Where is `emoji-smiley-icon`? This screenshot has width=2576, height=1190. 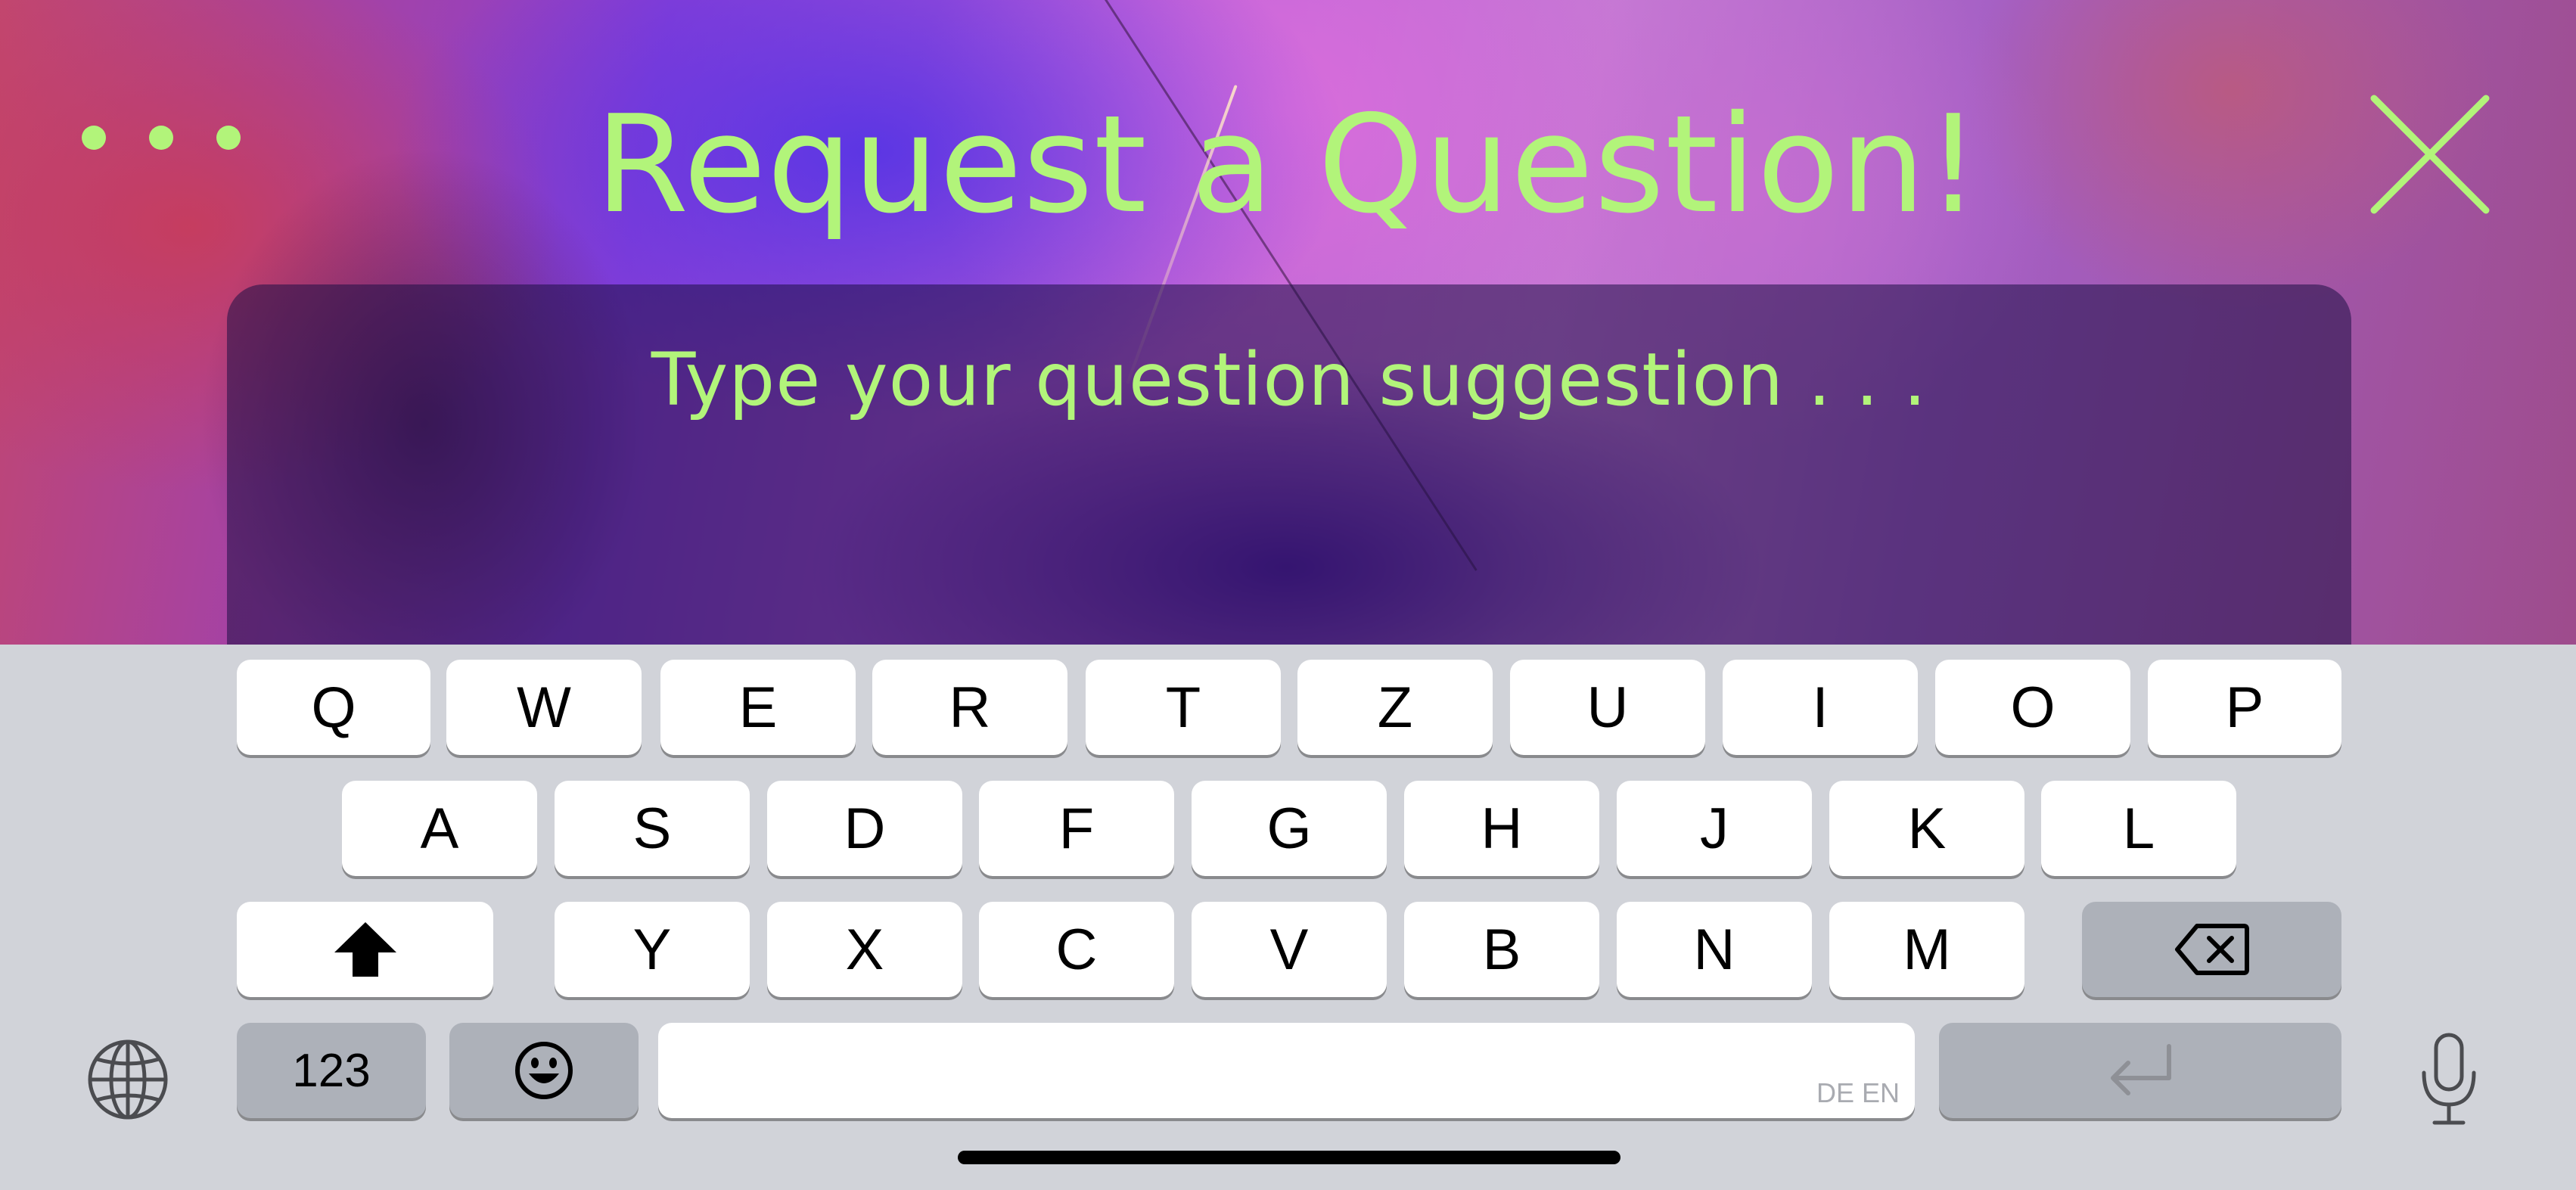
emoji-smiley-icon is located at coordinates (544, 1070).